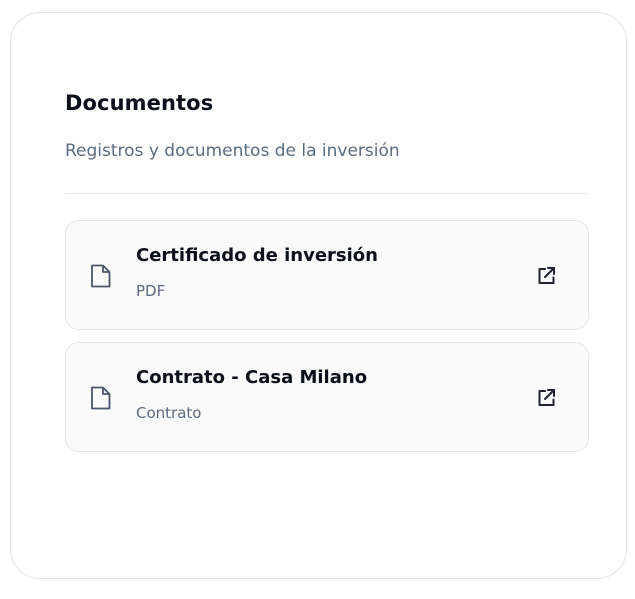 The image size is (635, 599). What do you see at coordinates (232, 151) in the screenshot?
I see `card-subtitle: Registros y documentos de la inversión` at bounding box center [232, 151].